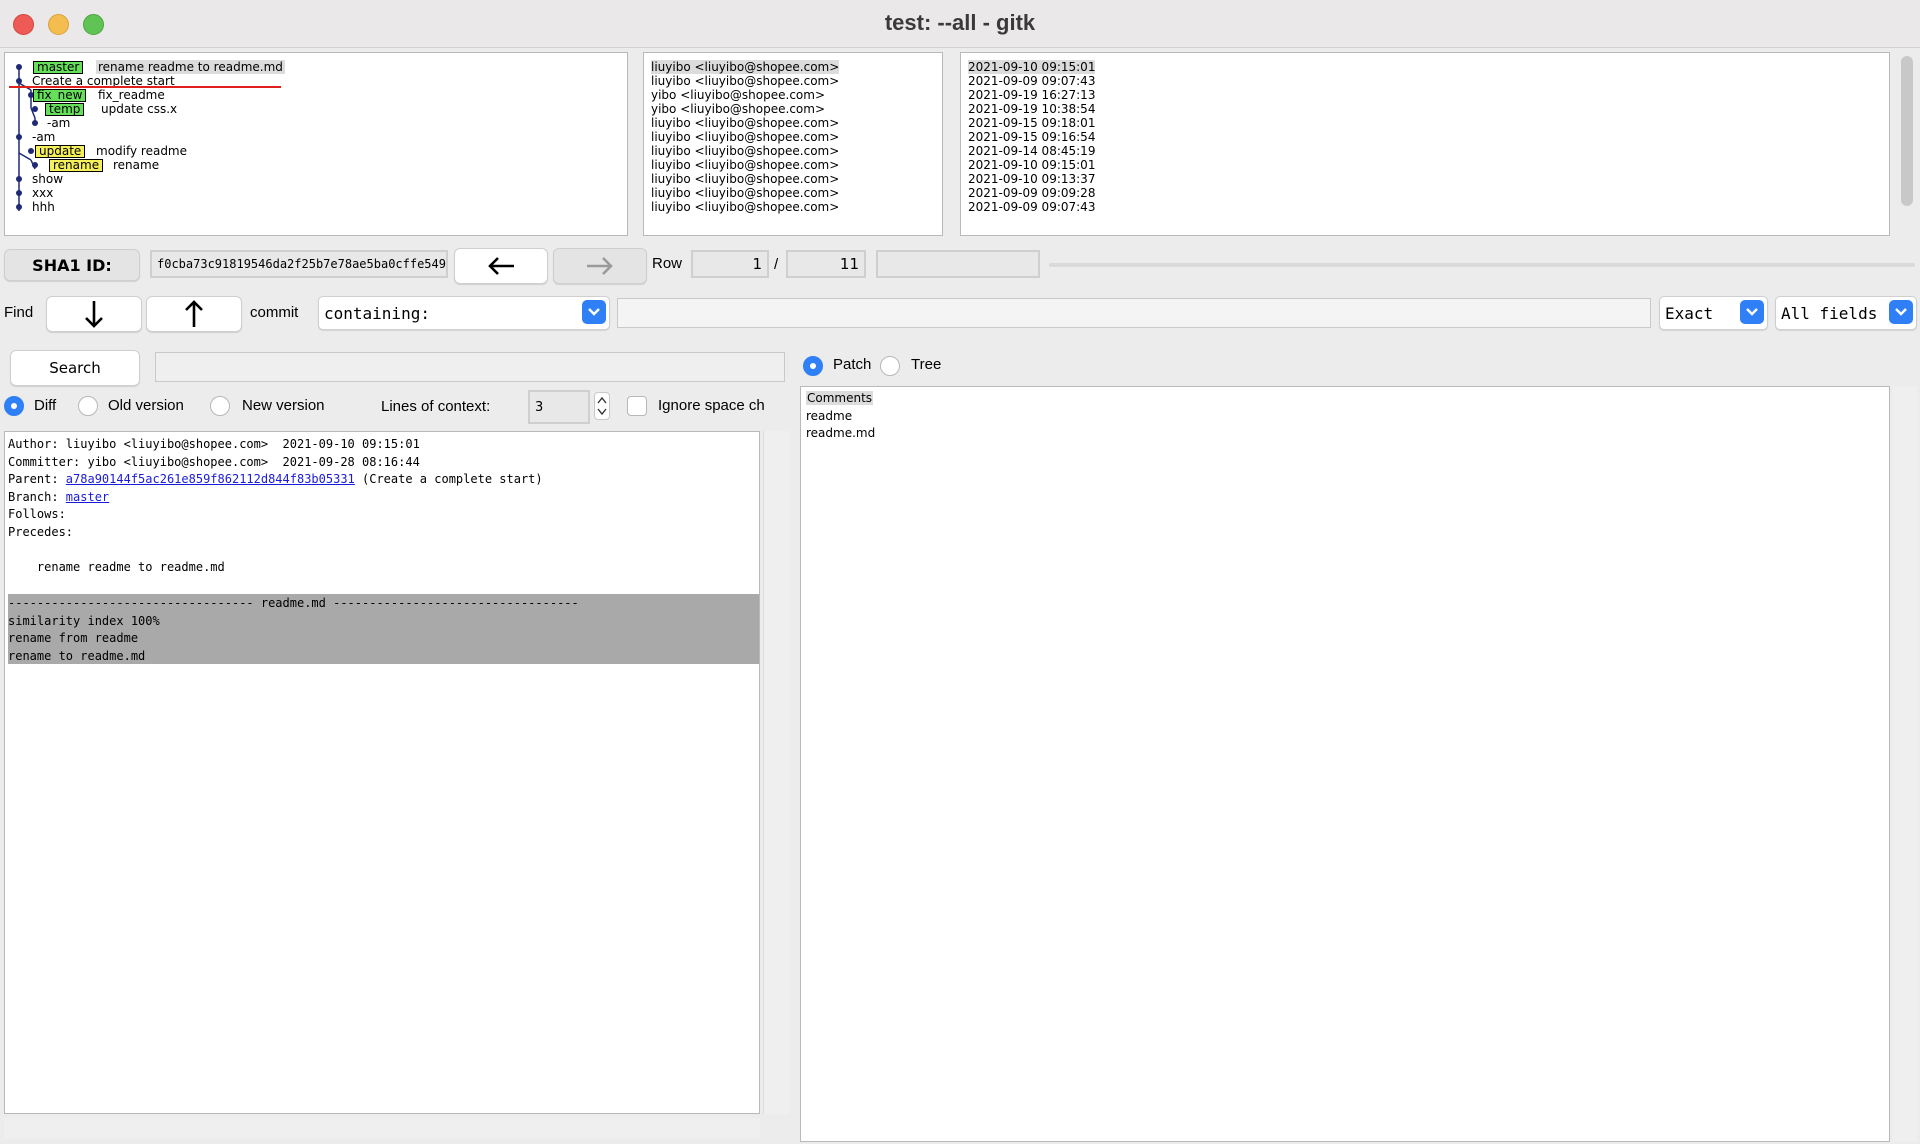 The width and height of the screenshot is (1920, 1144). Describe the element at coordinates (1031, 123) in the screenshot. I see `date-row: 2021-09-15 09:18:01` at that location.